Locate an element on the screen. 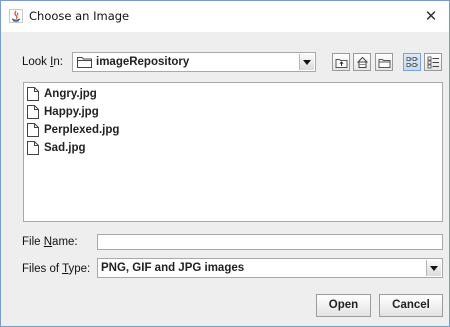 This screenshot has height=327, width=450. cancel-button: Cancel is located at coordinates (411, 305).